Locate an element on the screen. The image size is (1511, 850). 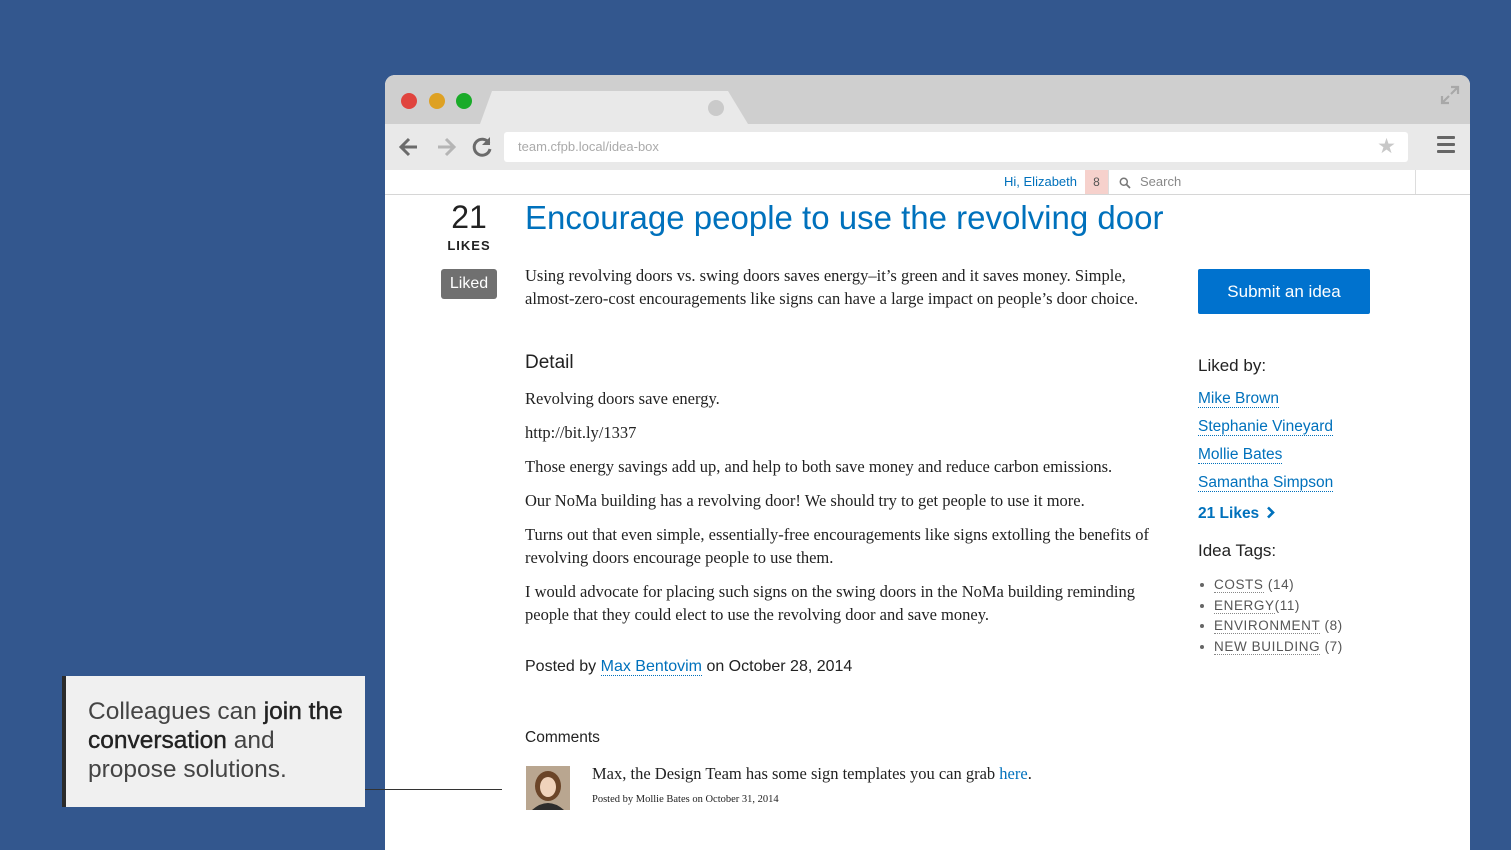
tag-item: COSTS (14) is located at coordinates (1313, 585).